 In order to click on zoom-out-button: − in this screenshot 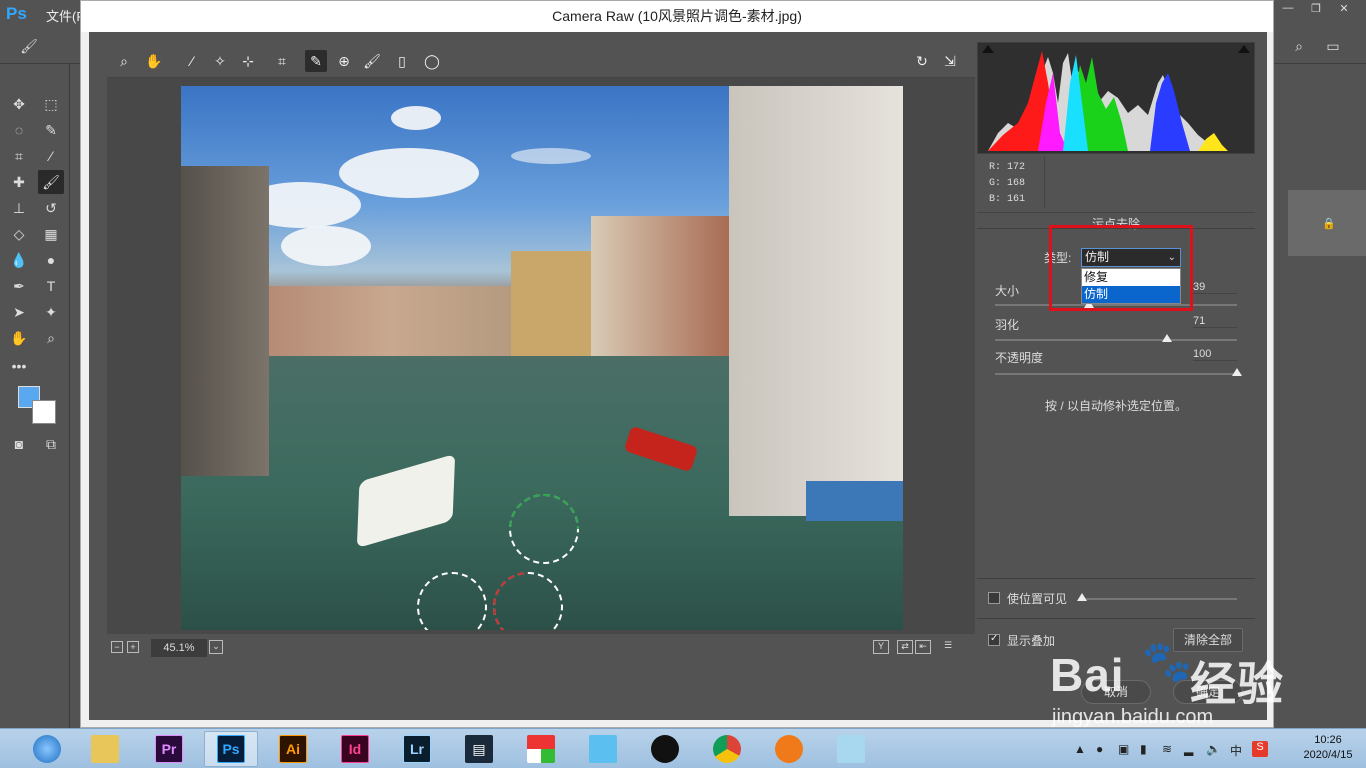, I will do `click(117, 647)`.